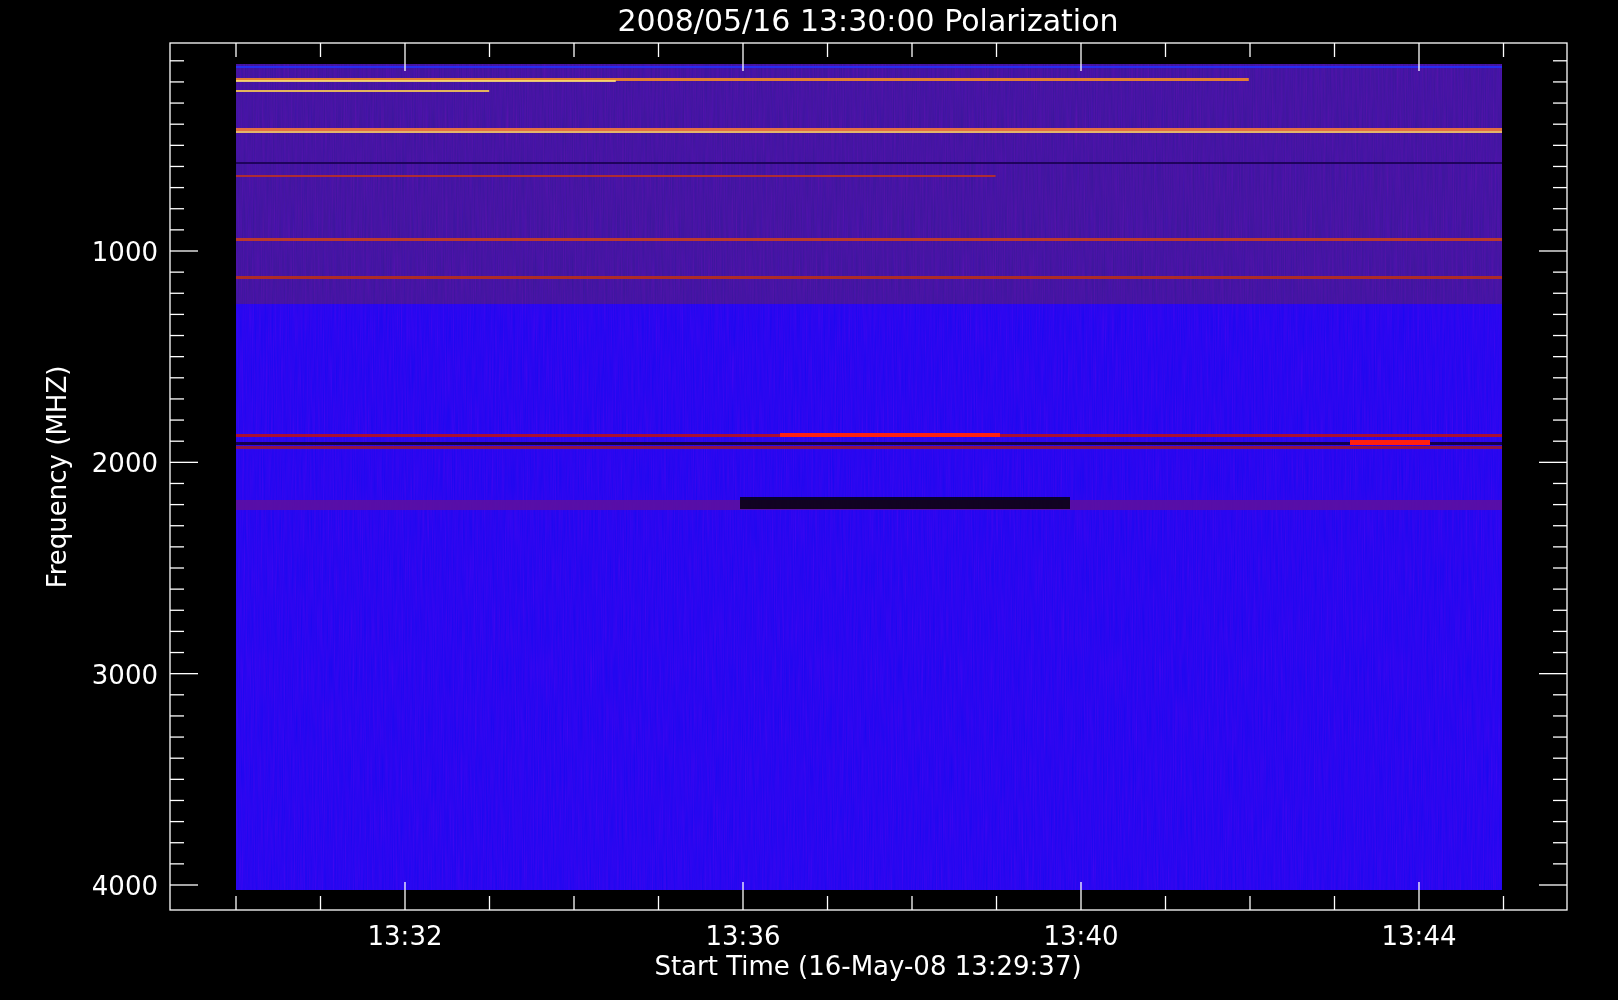 The width and height of the screenshot is (1618, 1000). Describe the element at coordinates (124, 674) in the screenshot. I see `y-tick-label: 3000` at that location.